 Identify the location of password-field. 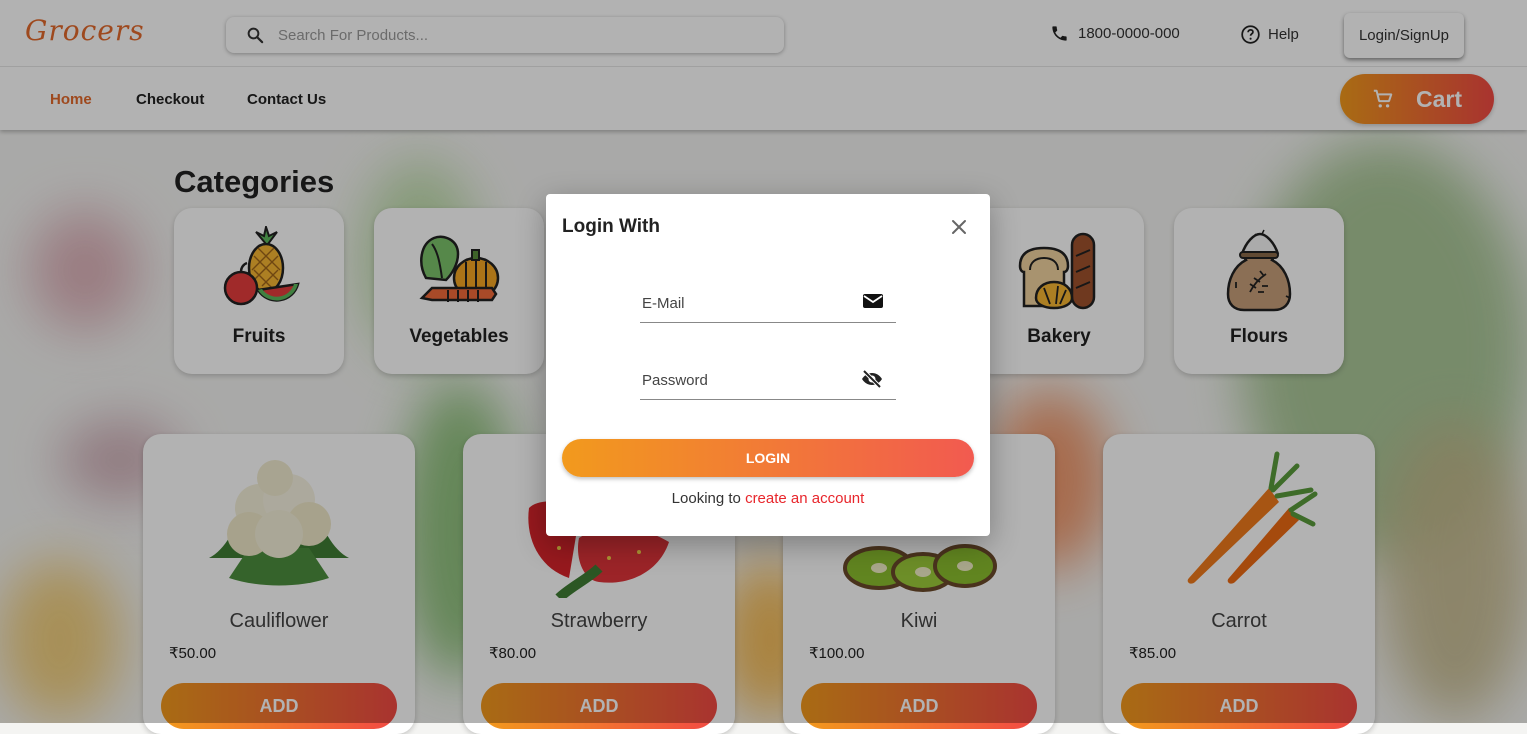
(768, 381).